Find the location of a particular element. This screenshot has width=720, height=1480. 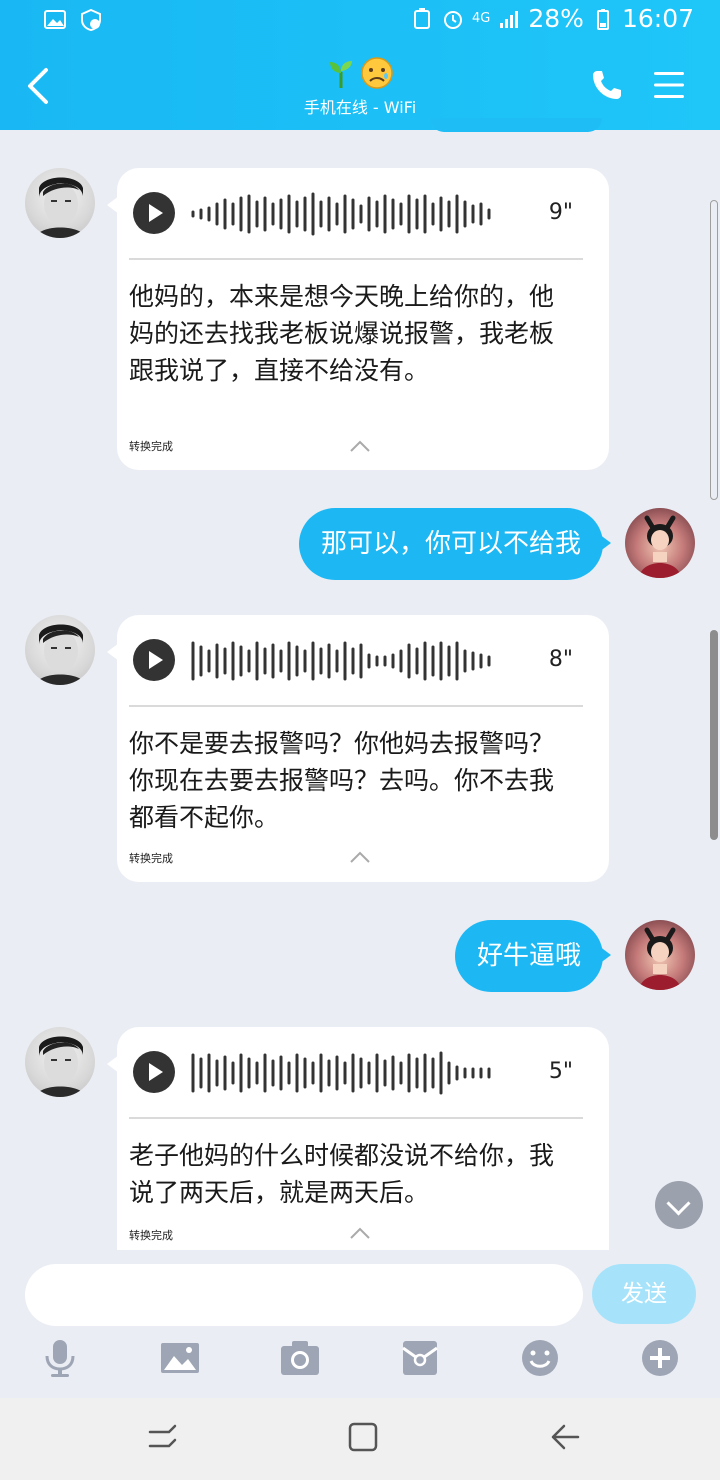

network-type: 4G is located at coordinates (481, 18).